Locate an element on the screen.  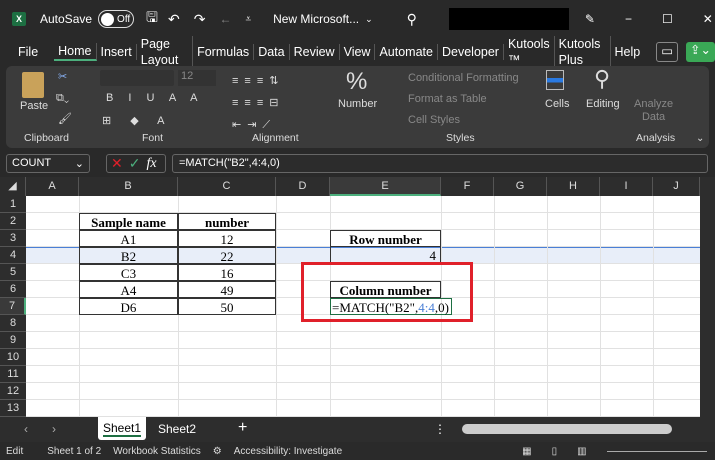
undo-icon: ↶ is located at coordinates (174, 19).